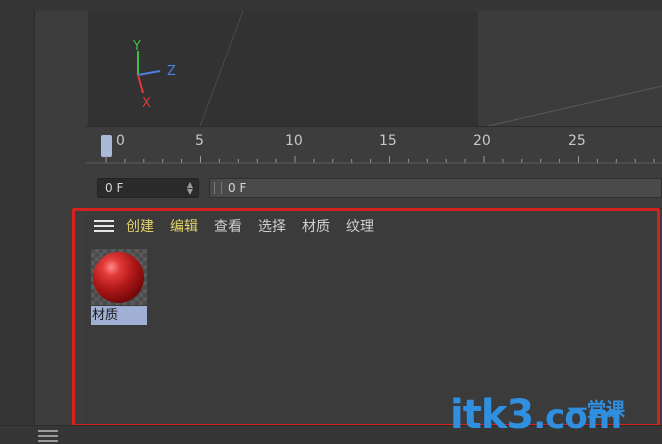 The height and width of the screenshot is (444, 662). What do you see at coordinates (190, 188) in the screenshot?
I see `frame-stepper-icon: ▲ ▼` at bounding box center [190, 188].